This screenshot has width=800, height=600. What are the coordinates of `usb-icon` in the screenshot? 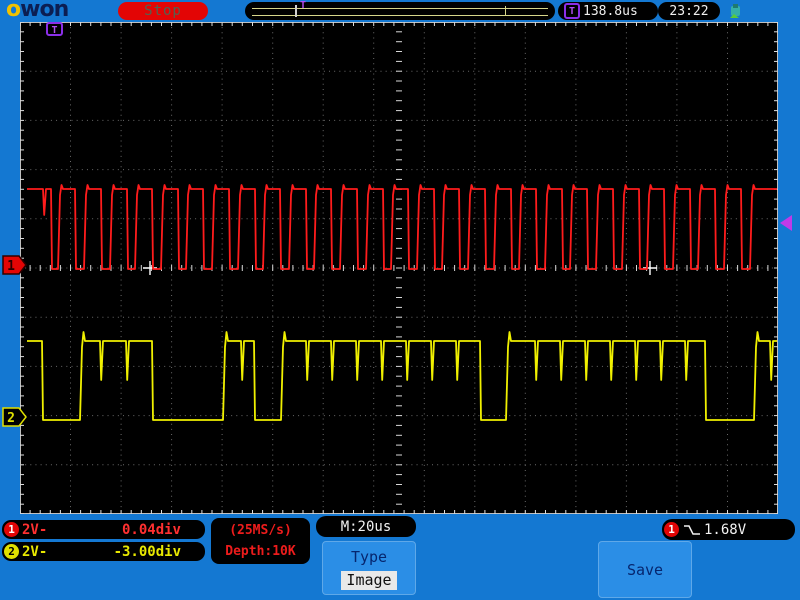 It's located at (735, 11).